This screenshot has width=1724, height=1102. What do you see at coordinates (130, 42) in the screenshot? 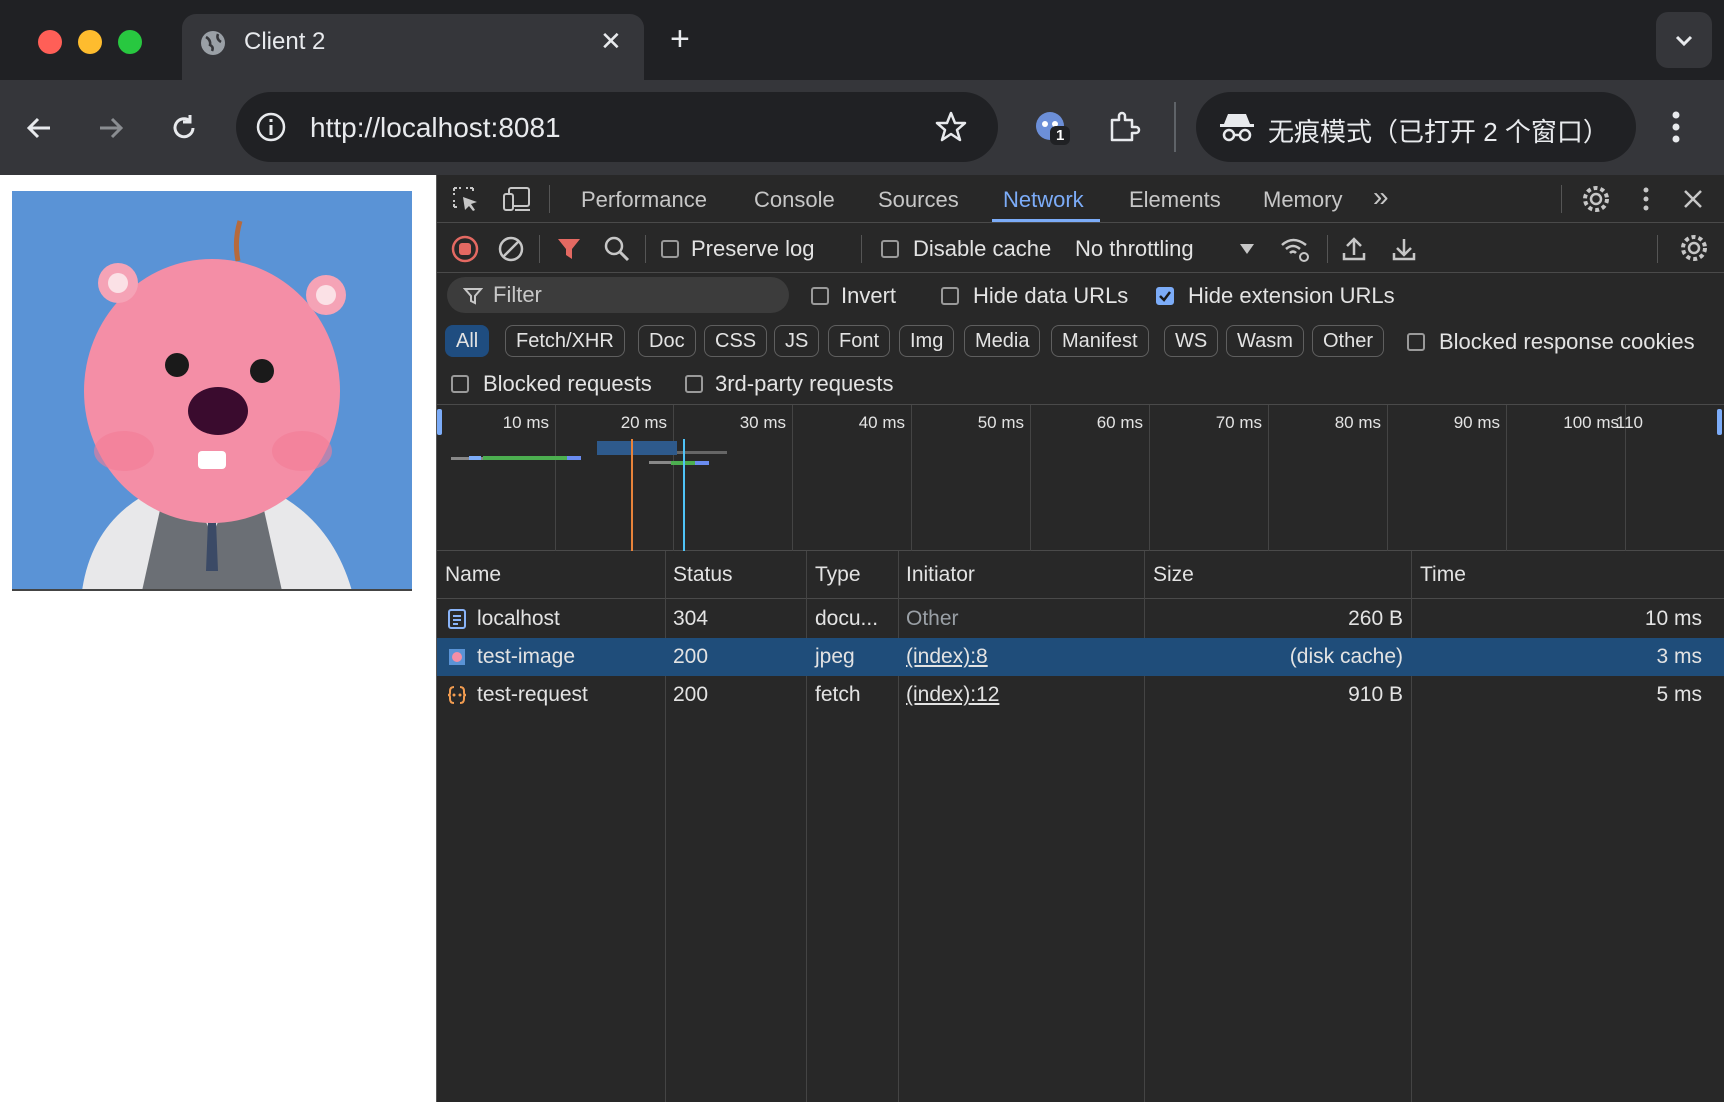
I see `maximize-window-button` at bounding box center [130, 42].